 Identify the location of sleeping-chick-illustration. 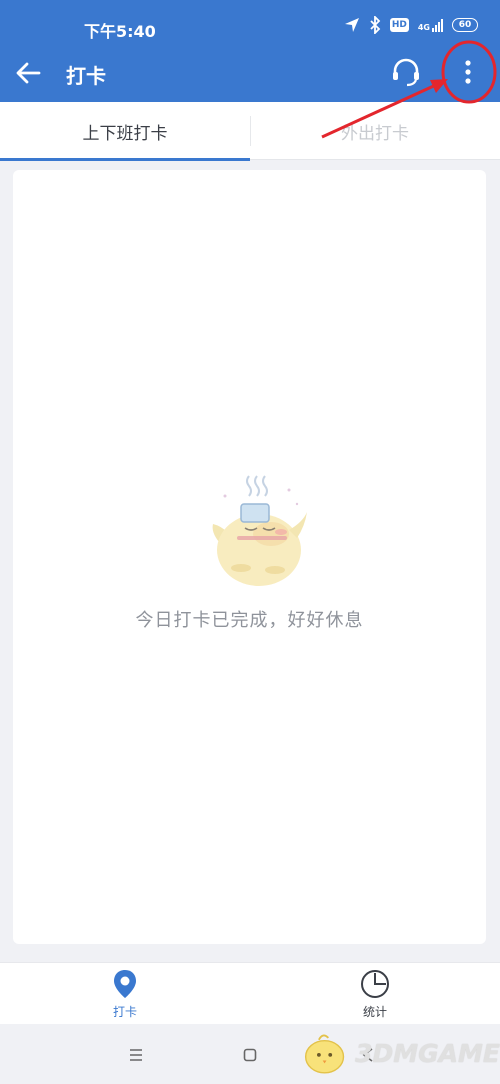
(259, 530).